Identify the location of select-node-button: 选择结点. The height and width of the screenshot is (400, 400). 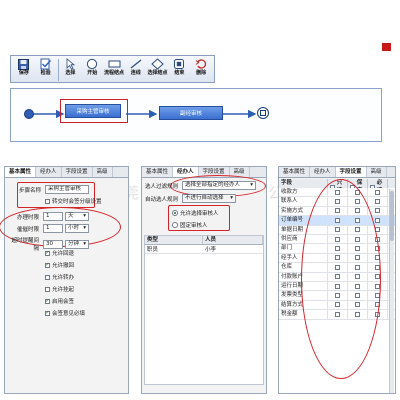
(158, 70).